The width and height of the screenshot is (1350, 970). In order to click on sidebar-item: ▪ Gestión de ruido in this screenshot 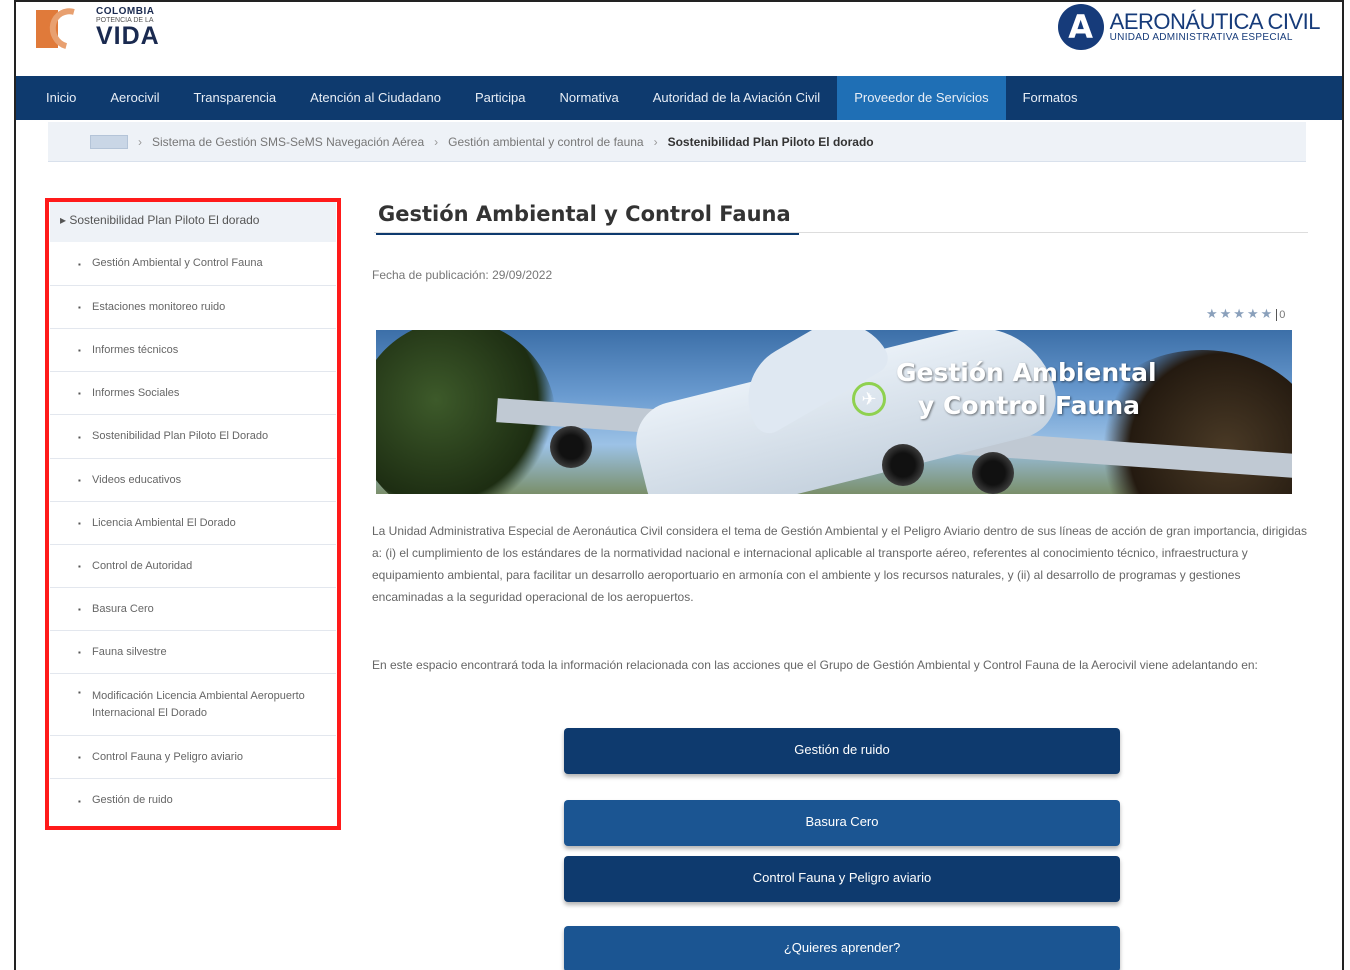, I will do `click(193, 800)`.